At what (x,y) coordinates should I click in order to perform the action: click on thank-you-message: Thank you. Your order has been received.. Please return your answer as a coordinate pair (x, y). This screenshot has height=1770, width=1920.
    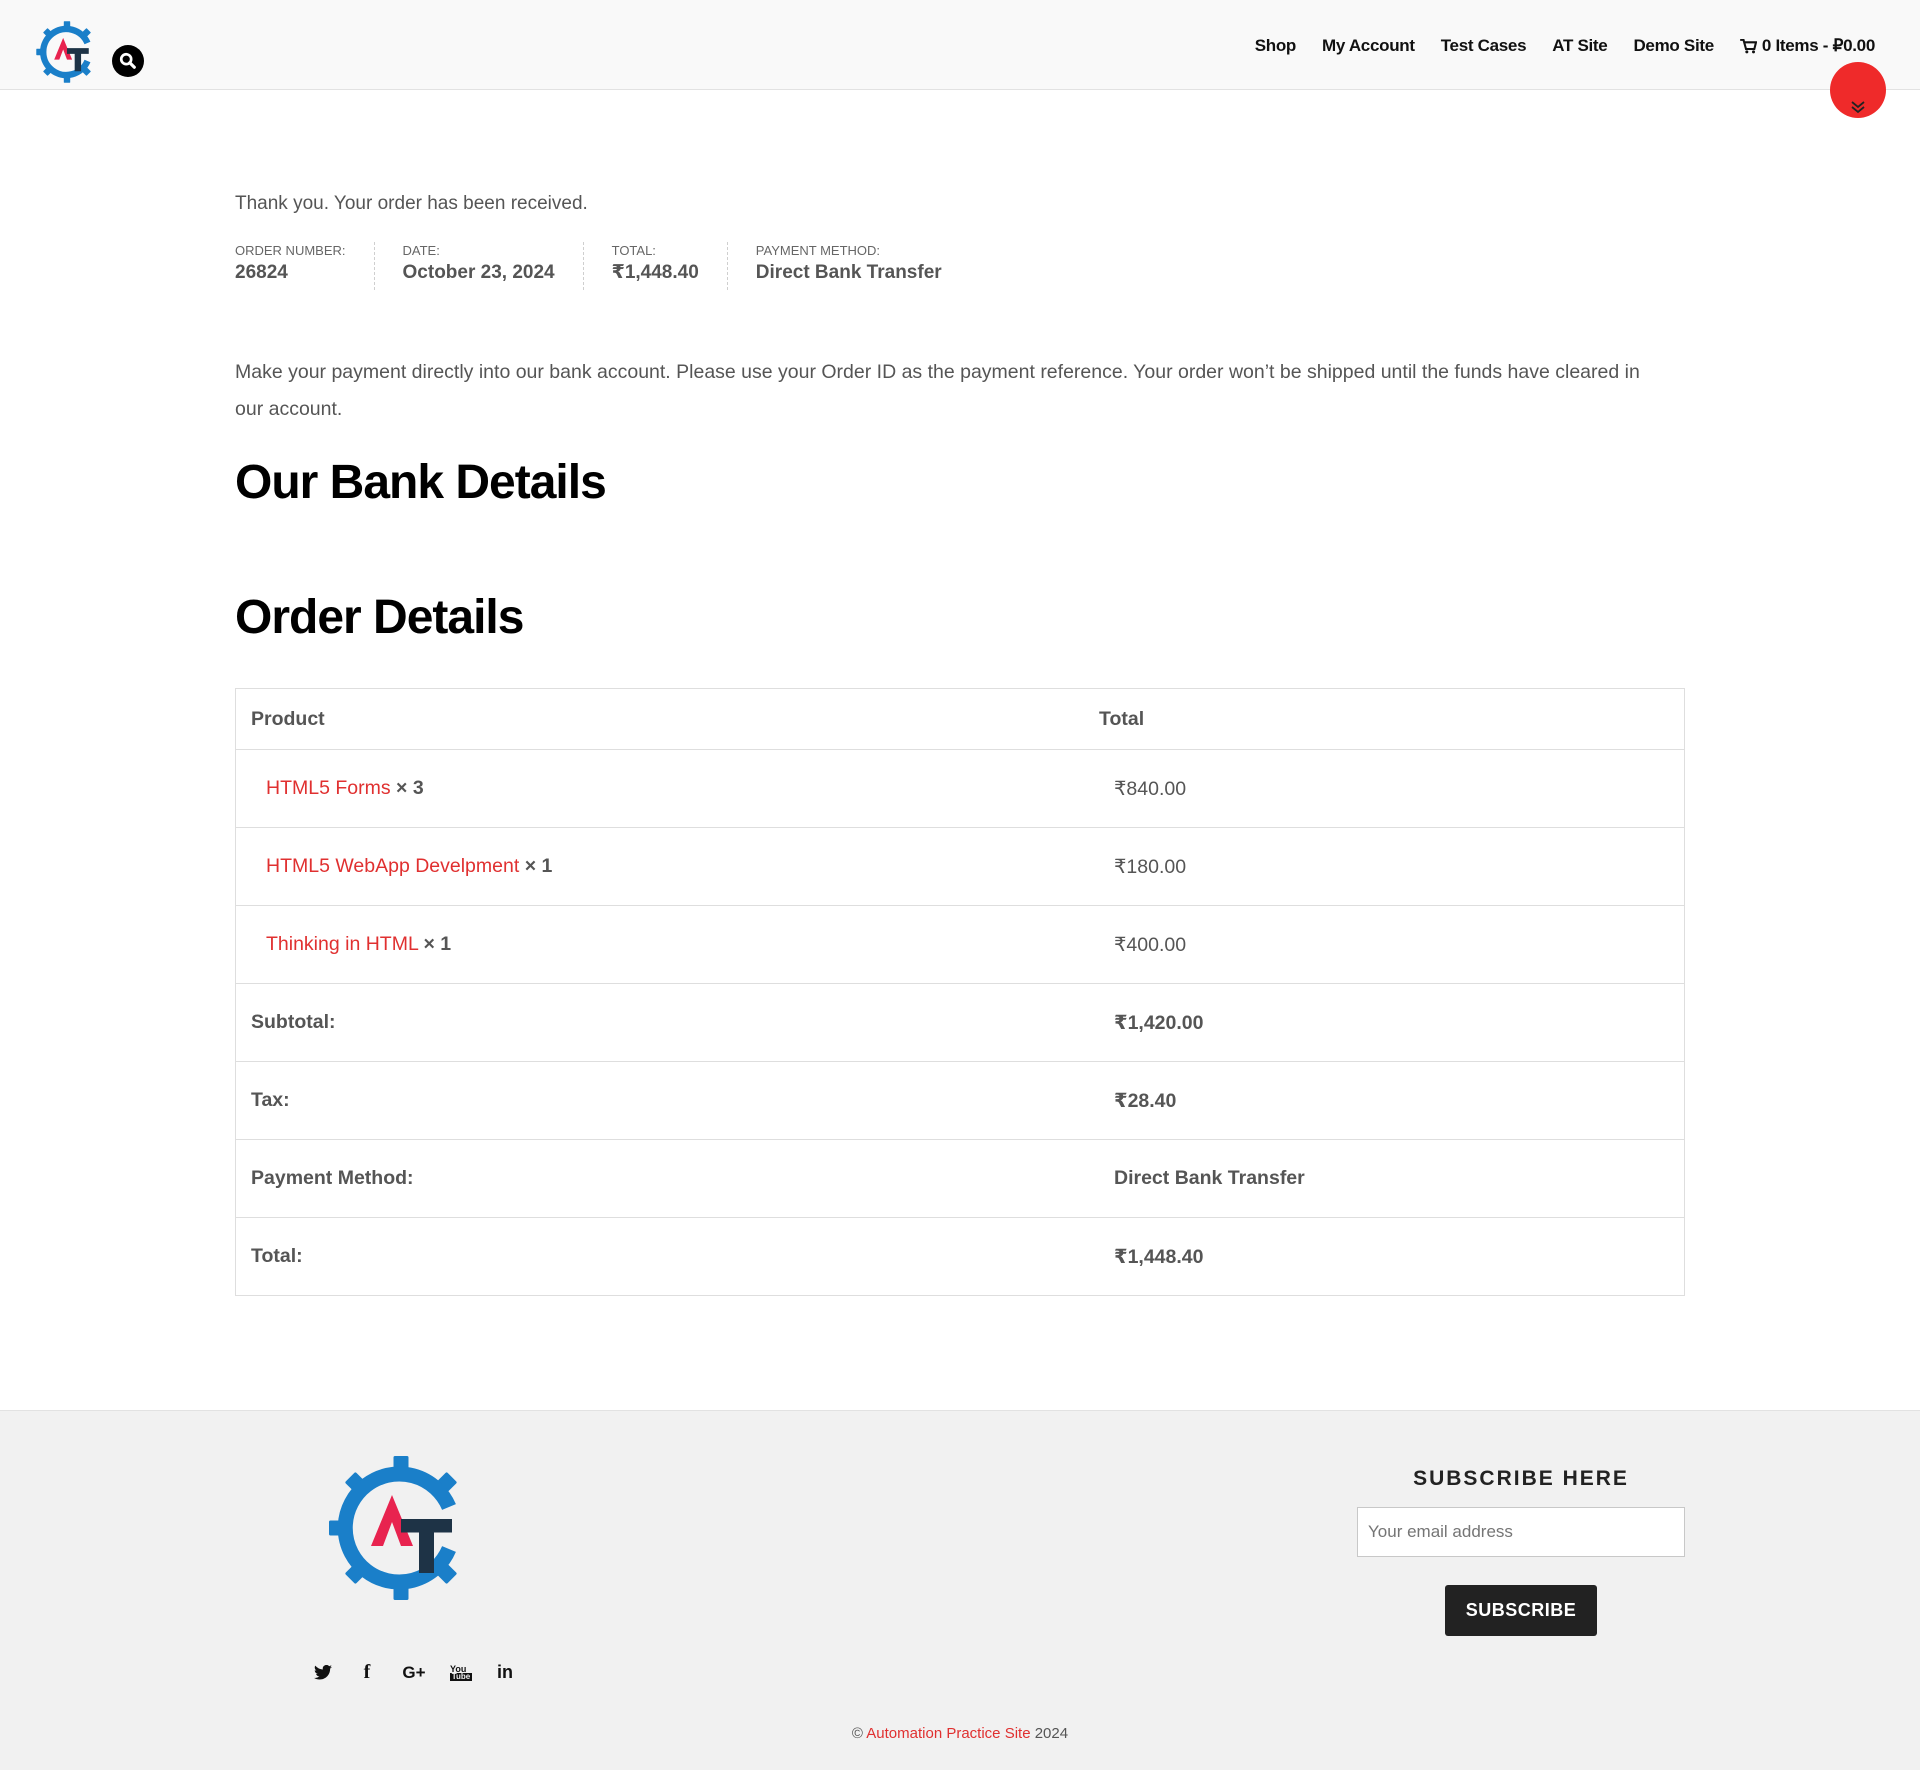
    Looking at the image, I should click on (411, 203).